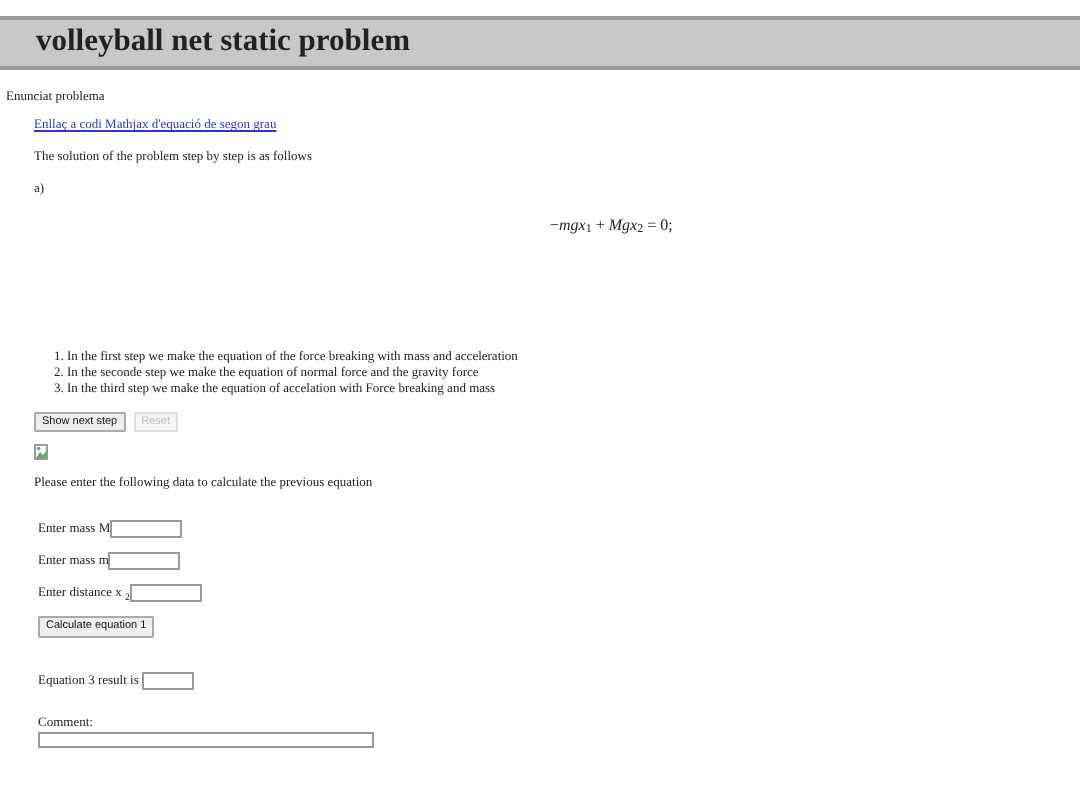 The height and width of the screenshot is (810, 1080). I want to click on equation: −mgx$_{1}$ + Mgx$_{2}$ = 0;, so click(611, 224).